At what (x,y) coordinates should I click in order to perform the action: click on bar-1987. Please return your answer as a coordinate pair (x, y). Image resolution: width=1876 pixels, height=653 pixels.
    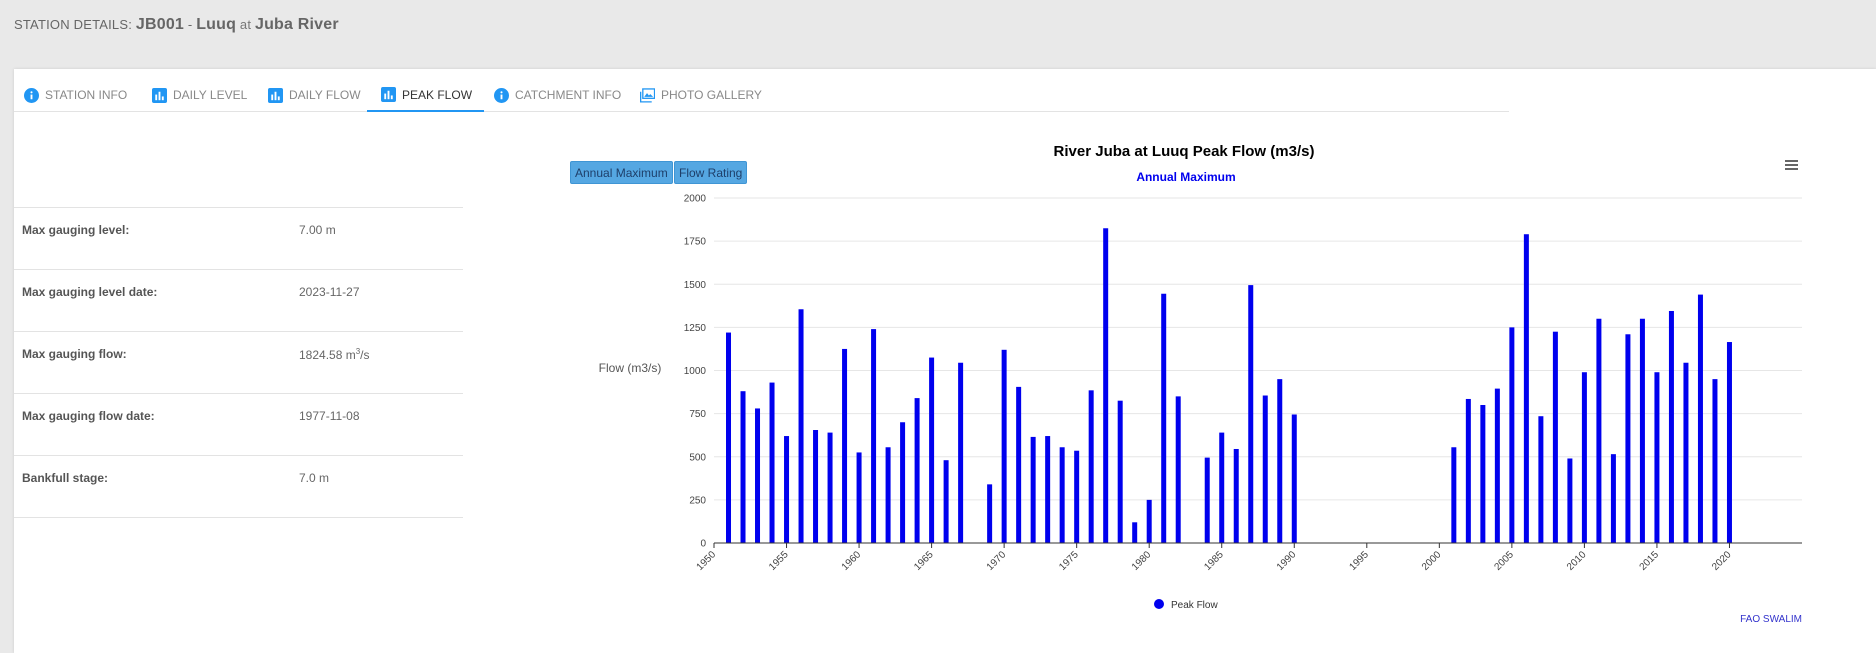
    Looking at the image, I should click on (1251, 414).